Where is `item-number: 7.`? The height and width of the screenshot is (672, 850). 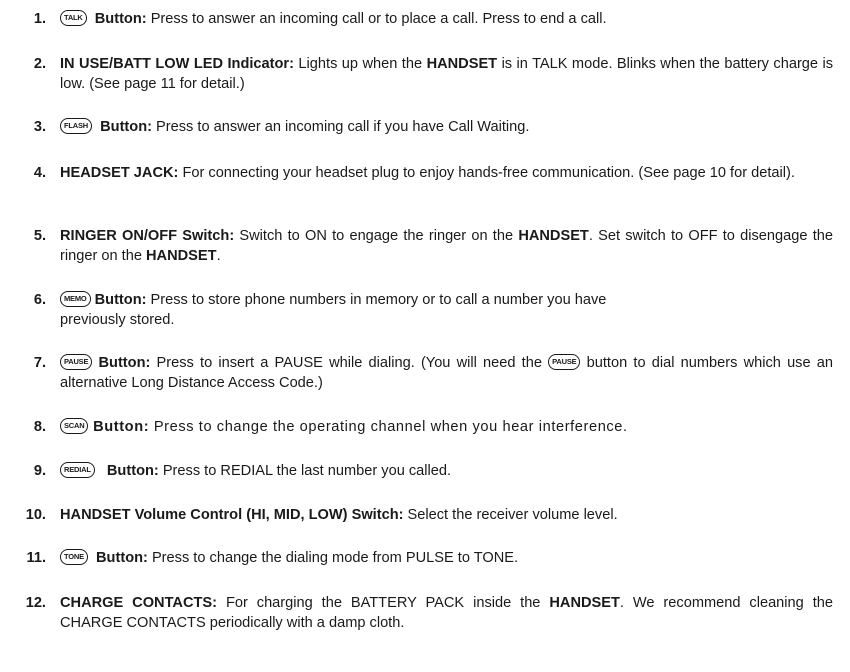
item-number: 7. is located at coordinates (39, 363).